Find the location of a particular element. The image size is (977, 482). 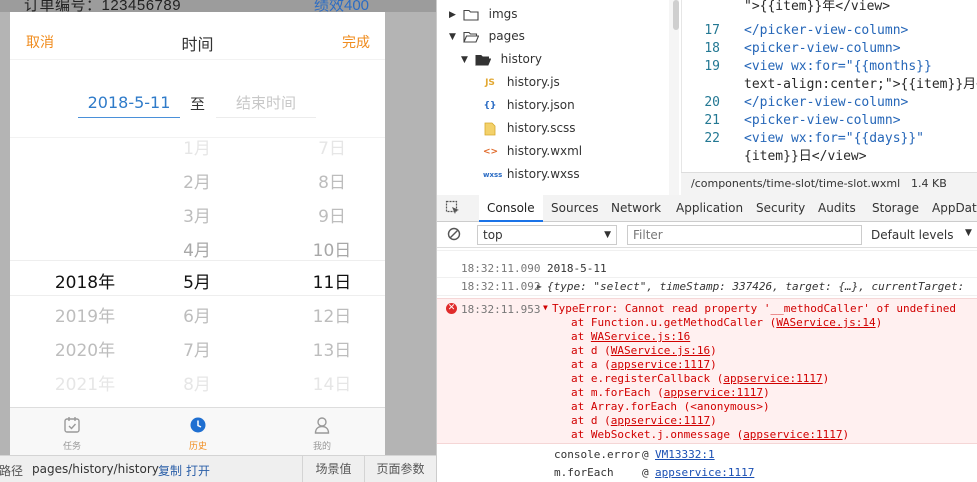

month-option: 2月 is located at coordinates (197, 183).